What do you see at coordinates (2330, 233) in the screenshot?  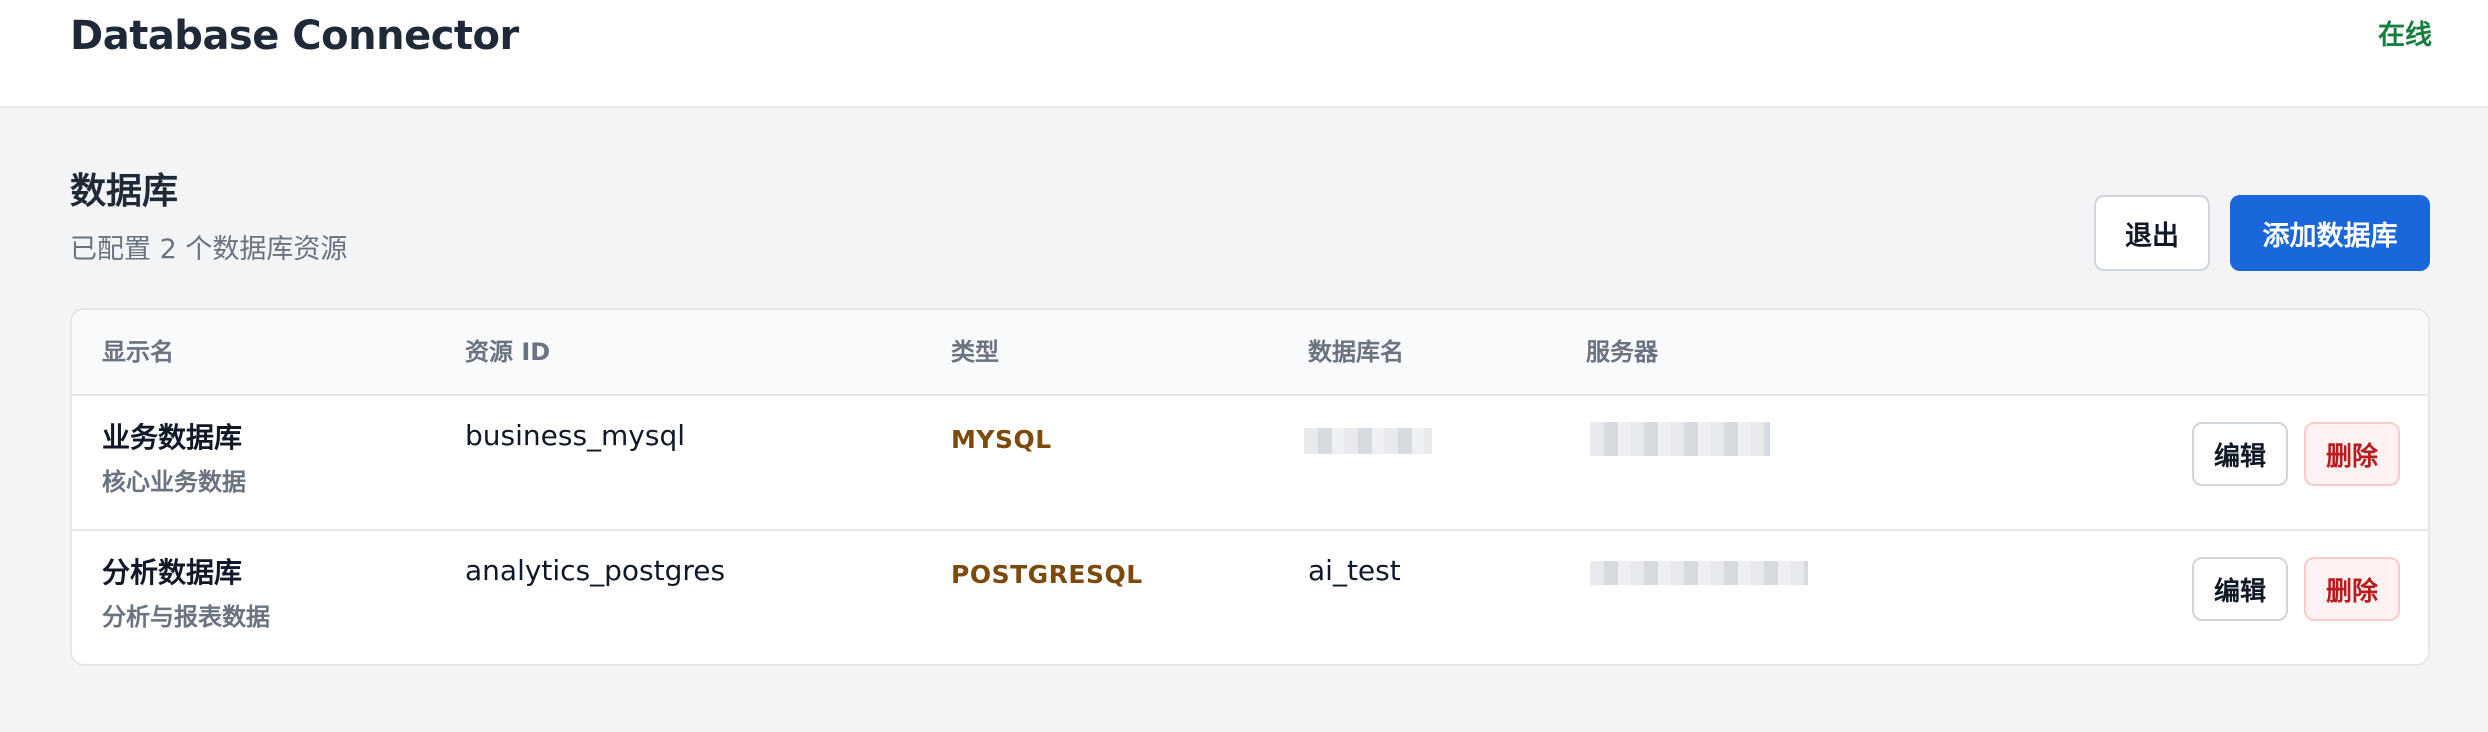 I see `add-database-button: 添加数据库` at bounding box center [2330, 233].